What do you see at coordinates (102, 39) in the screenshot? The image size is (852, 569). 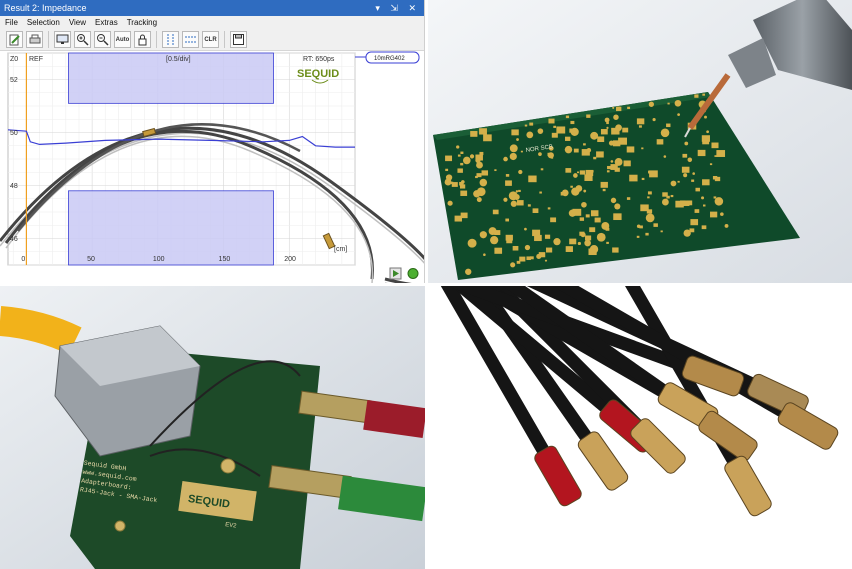 I see `zoom-out-icon` at bounding box center [102, 39].